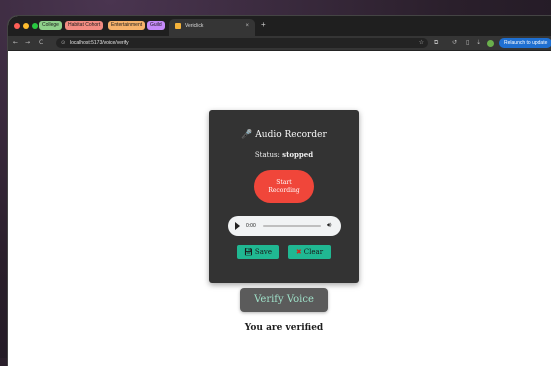 This screenshot has width=551, height=366. Describe the element at coordinates (284, 135) in the screenshot. I see `recorder-title: 🎤 Audio Recorder` at that location.